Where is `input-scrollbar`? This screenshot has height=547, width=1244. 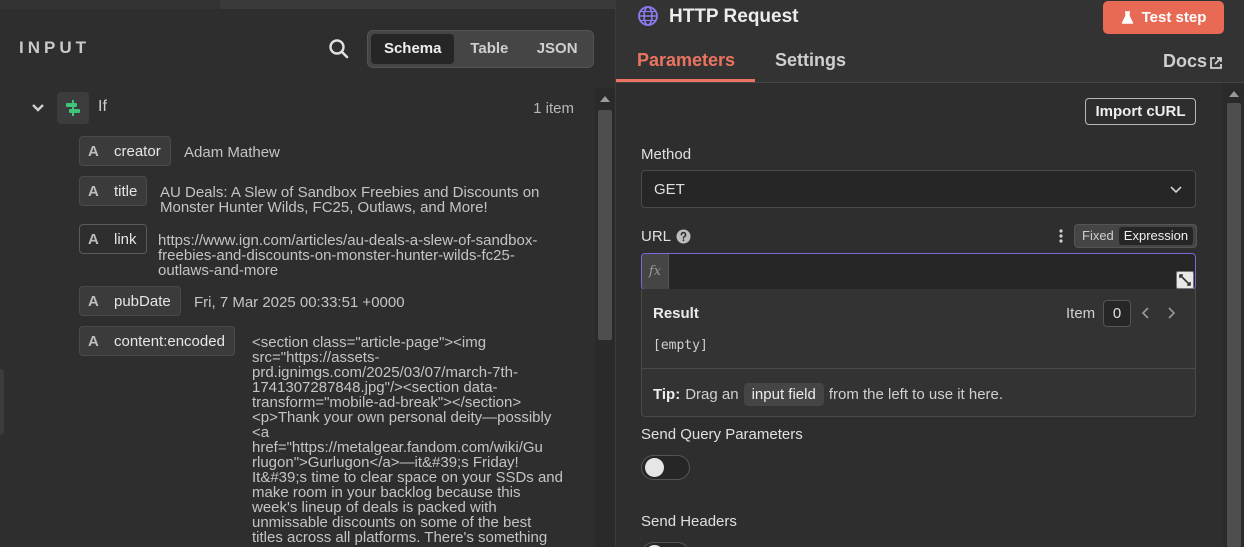
input-scrollbar is located at coordinates (605, 317).